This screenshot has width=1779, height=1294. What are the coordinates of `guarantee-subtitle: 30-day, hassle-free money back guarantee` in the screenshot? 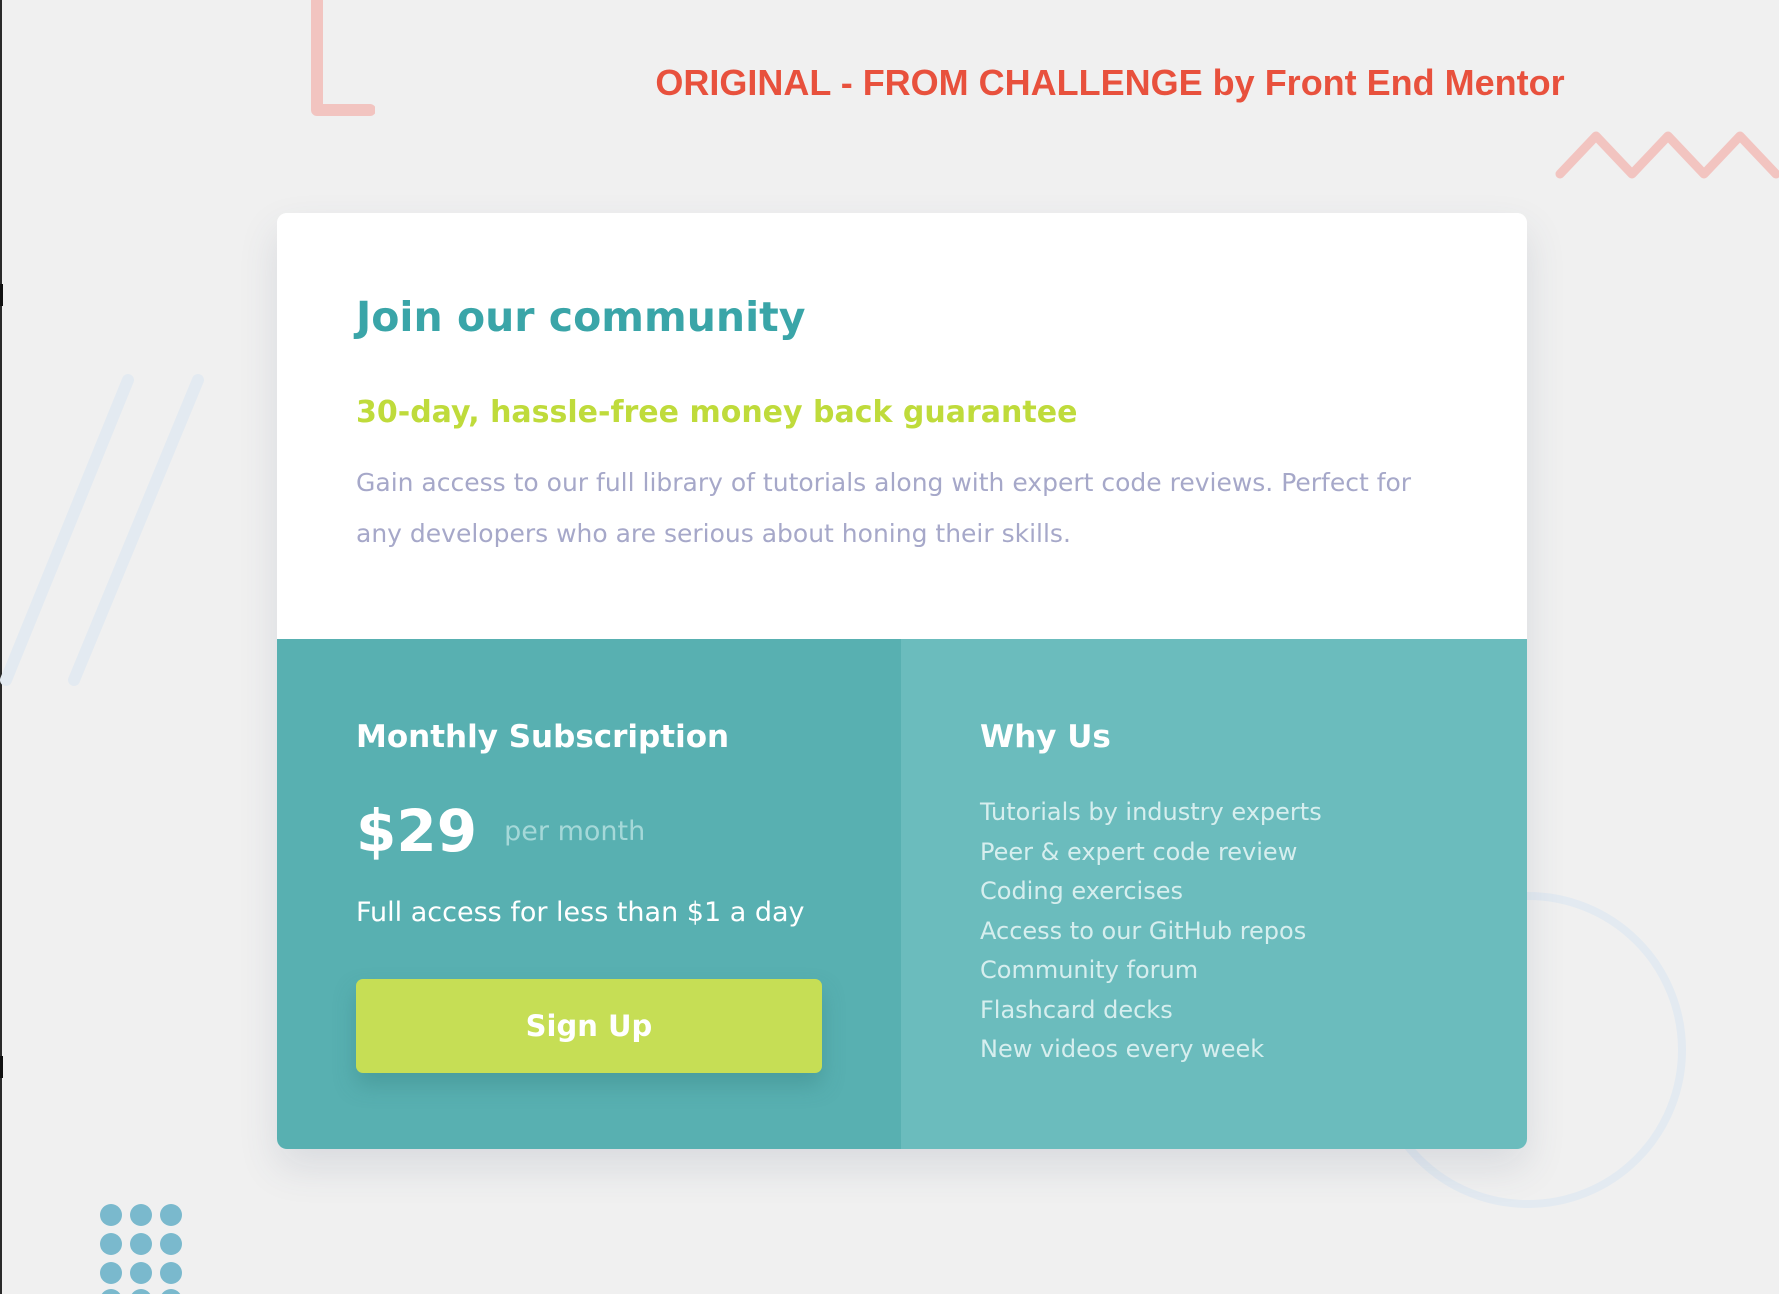 It's located at (717, 412).